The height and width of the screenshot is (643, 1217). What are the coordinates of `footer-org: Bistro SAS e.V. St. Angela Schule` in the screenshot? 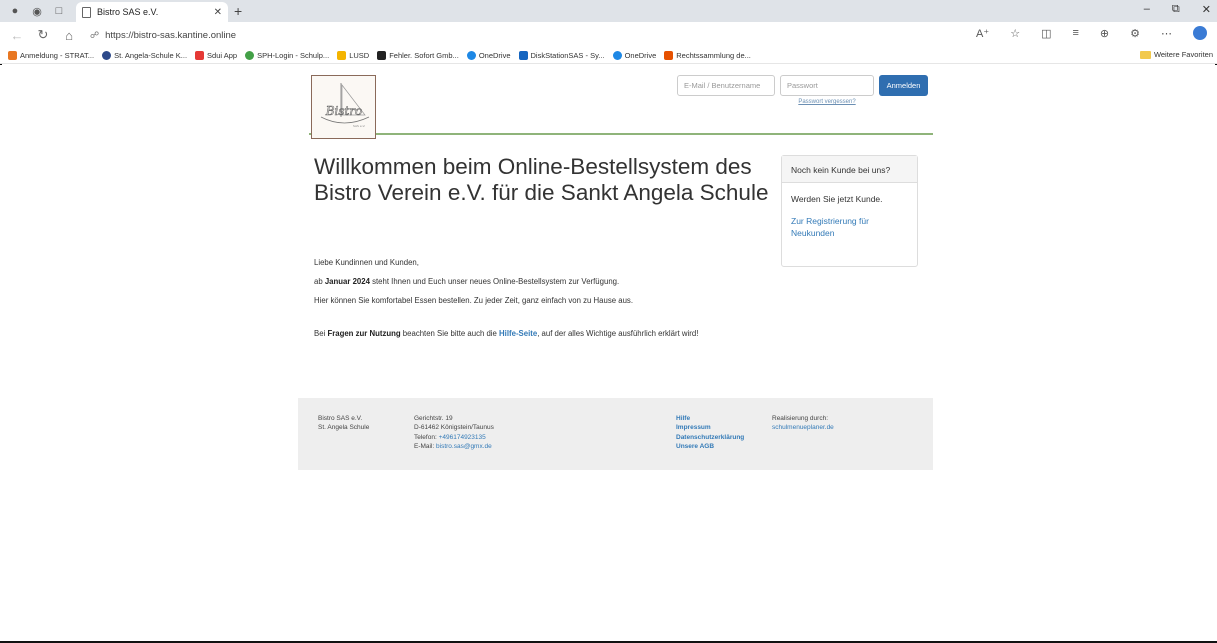 It's located at (343, 423).